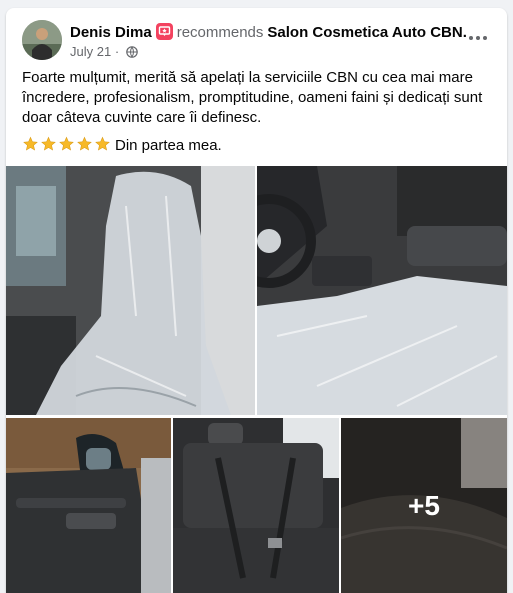  What do you see at coordinates (478, 38) in the screenshot?
I see `more-options-icon` at bounding box center [478, 38].